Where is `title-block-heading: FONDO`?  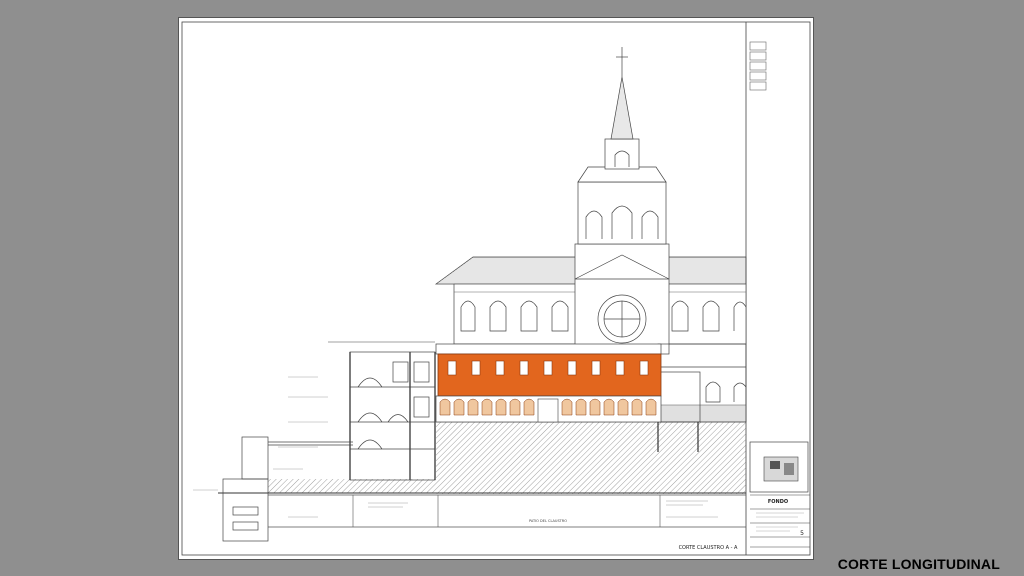 title-block-heading: FONDO is located at coordinates (778, 502).